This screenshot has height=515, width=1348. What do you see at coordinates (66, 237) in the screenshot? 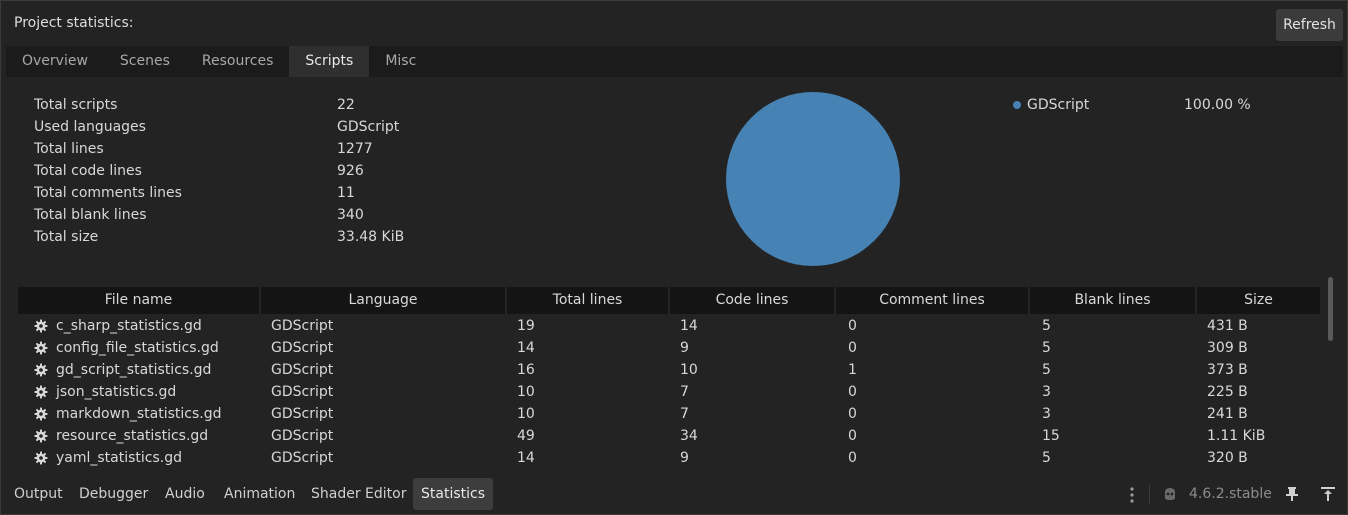
I see `stat-label: Total size` at bounding box center [66, 237].